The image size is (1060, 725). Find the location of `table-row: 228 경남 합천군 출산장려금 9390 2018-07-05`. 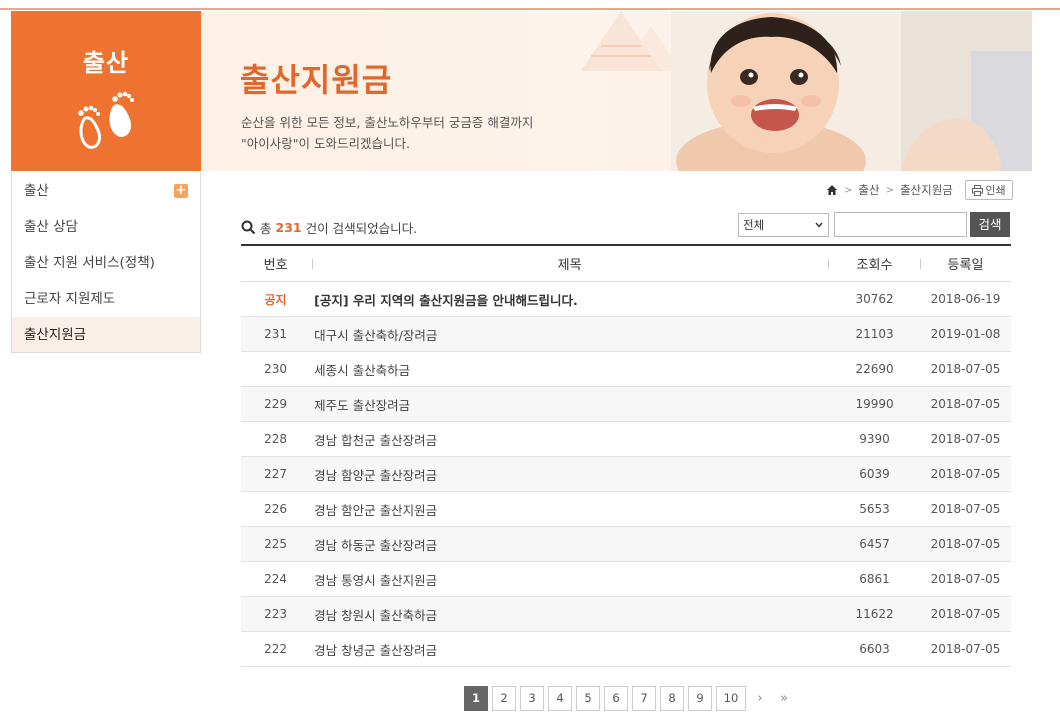

table-row: 228 경남 합천군 출산장려금 9390 2018-07-05 is located at coordinates (626, 439).